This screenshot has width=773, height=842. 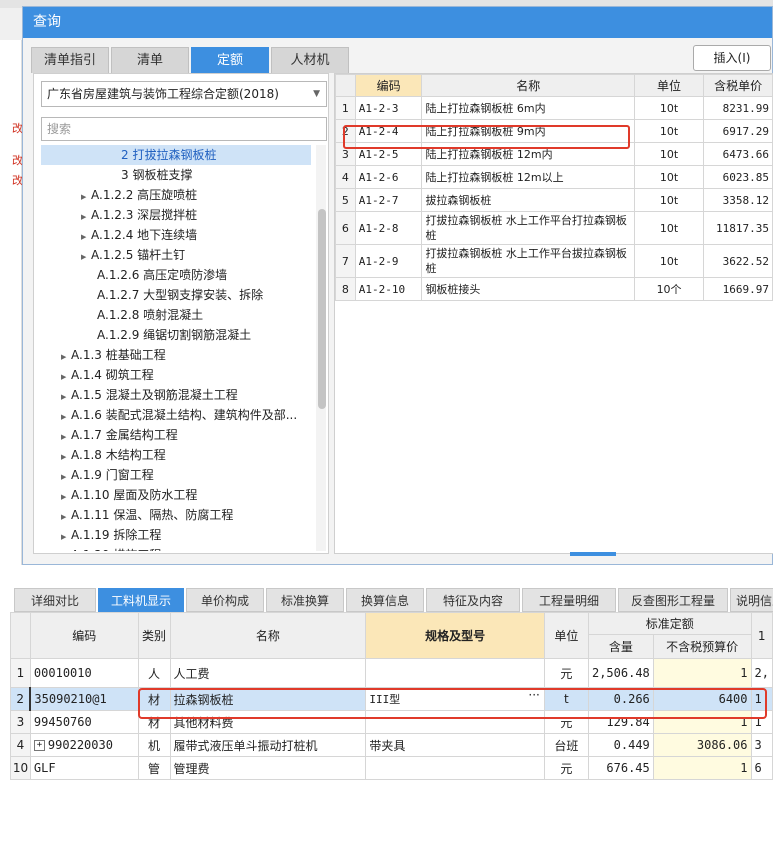 What do you see at coordinates (176, 495) in the screenshot?
I see `tree-item: ▶ A.1.10 屋面及防水工程` at bounding box center [176, 495].